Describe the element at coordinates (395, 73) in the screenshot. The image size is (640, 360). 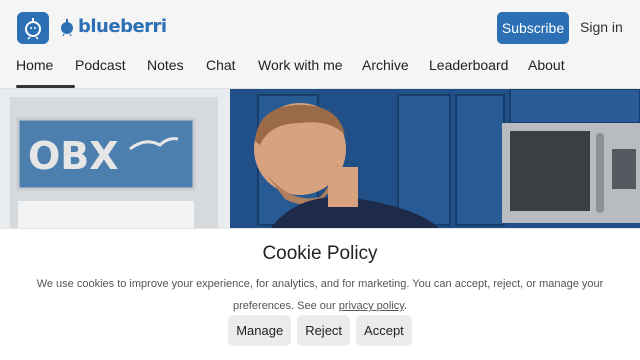
I see `nav-item-archive: Archive` at that location.